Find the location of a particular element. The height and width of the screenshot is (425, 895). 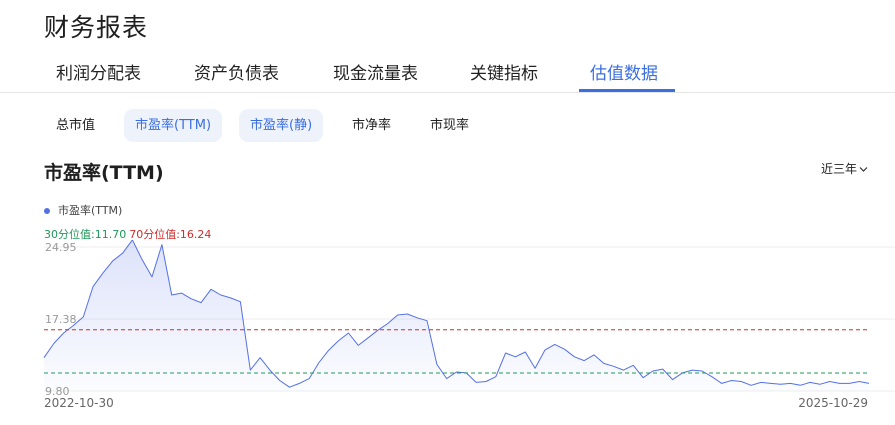

subtab-pb: 市净率 is located at coordinates (371, 125).